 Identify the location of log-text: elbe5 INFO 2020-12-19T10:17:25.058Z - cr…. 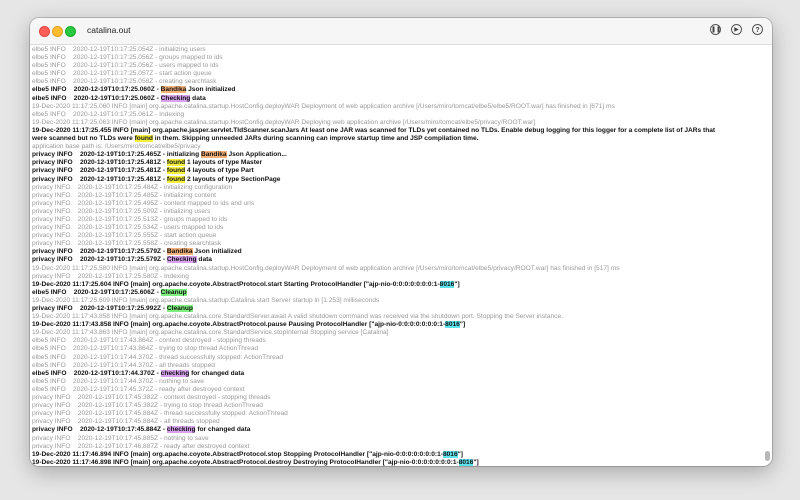
(124, 82).